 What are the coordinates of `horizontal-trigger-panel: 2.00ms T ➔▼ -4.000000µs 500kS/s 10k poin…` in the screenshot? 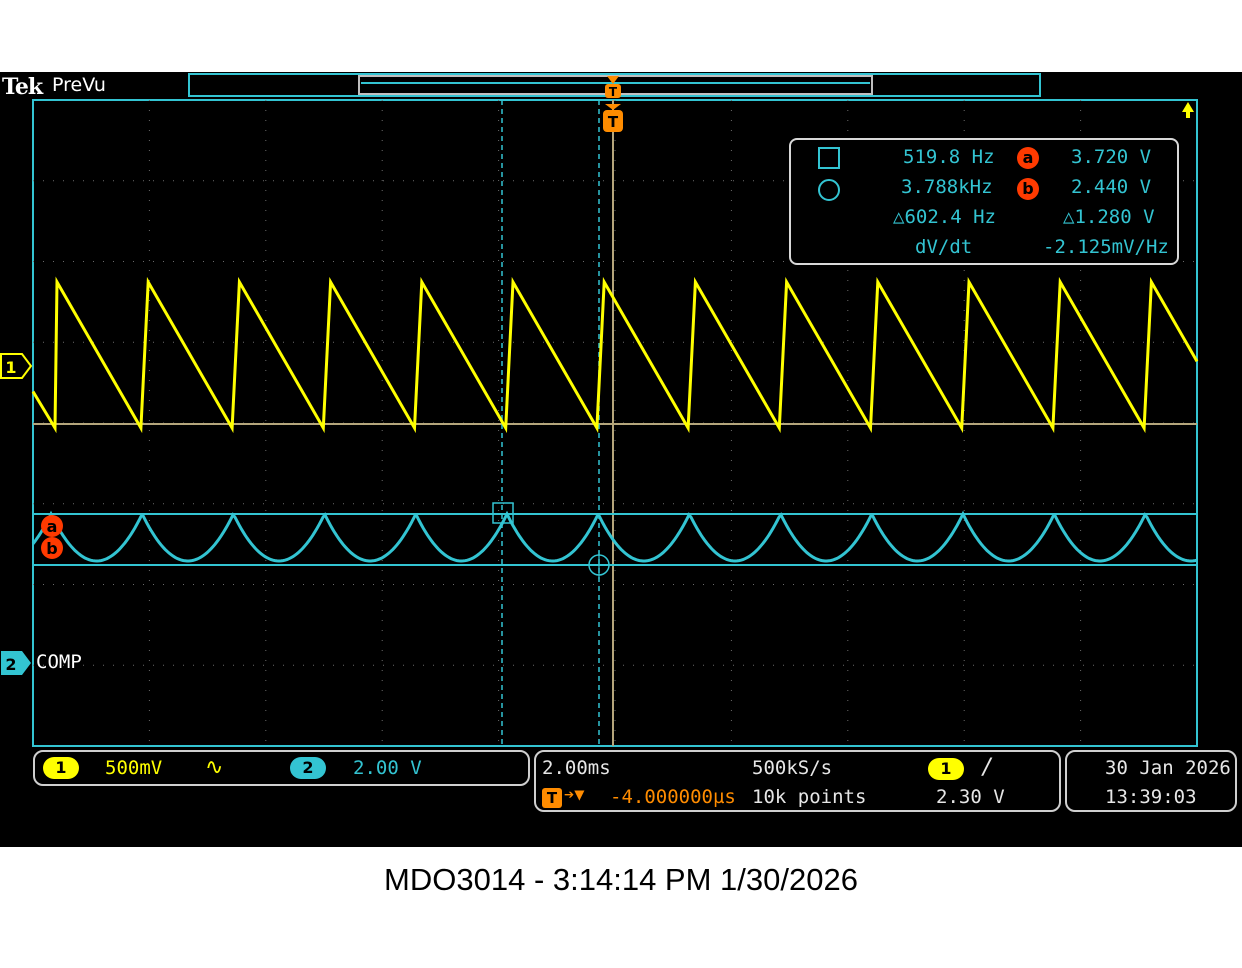 It's located at (797, 781).